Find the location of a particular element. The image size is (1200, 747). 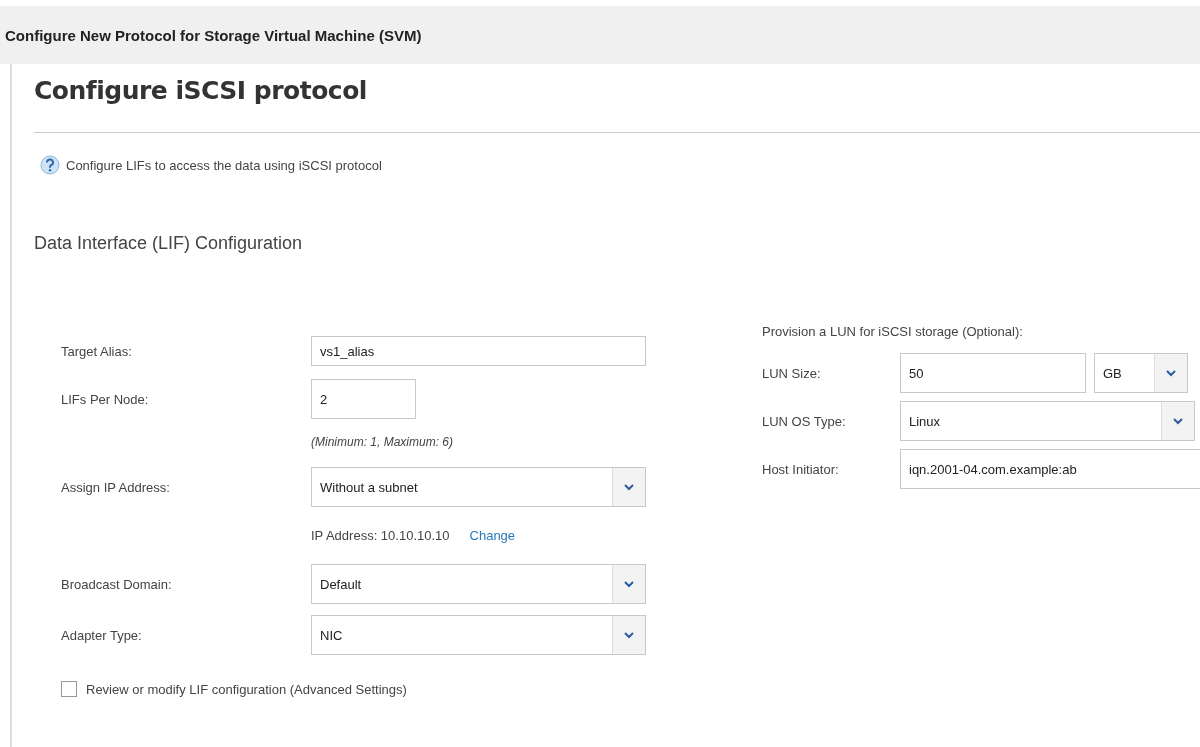

text-field: iqn.2001-04.com.example:ab is located at coordinates (1050, 469).